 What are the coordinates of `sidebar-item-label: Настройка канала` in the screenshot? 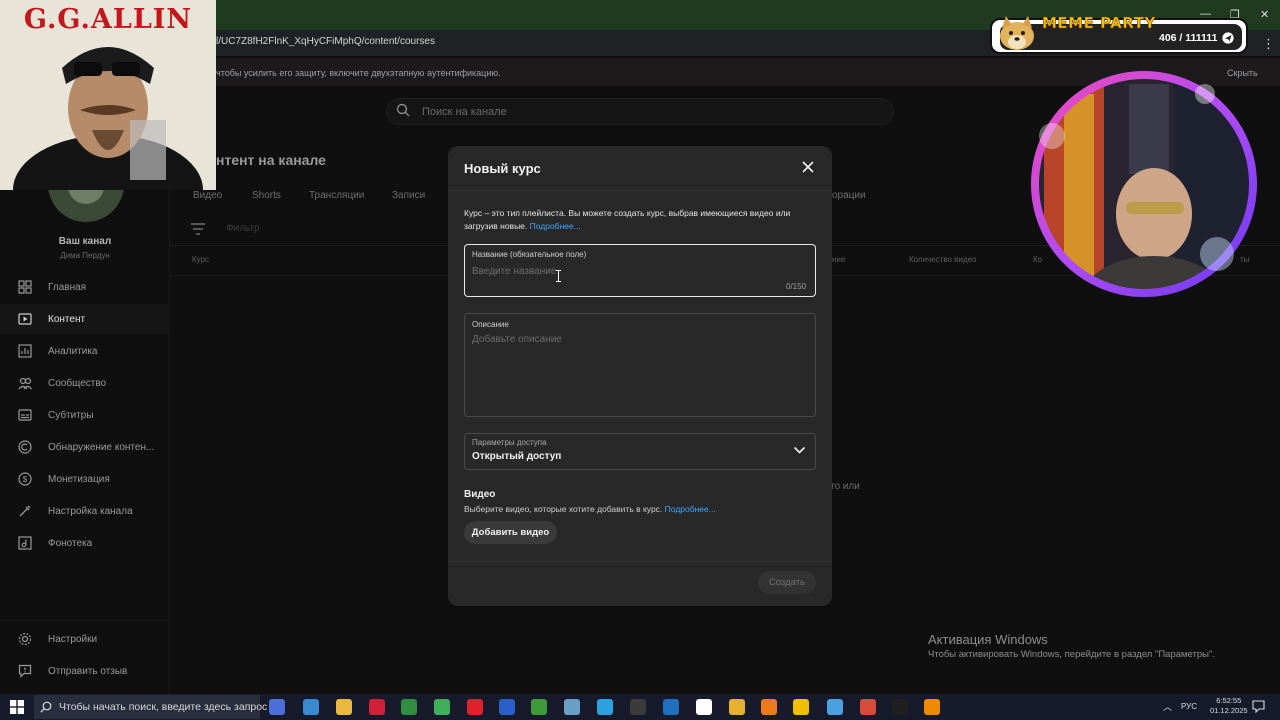 It's located at (90, 511).